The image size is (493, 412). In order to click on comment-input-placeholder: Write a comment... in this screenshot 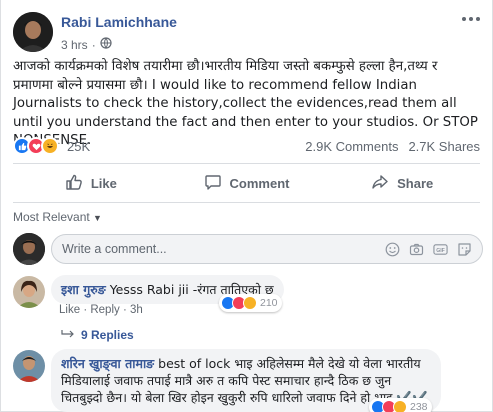, I will do `click(114, 249)`.